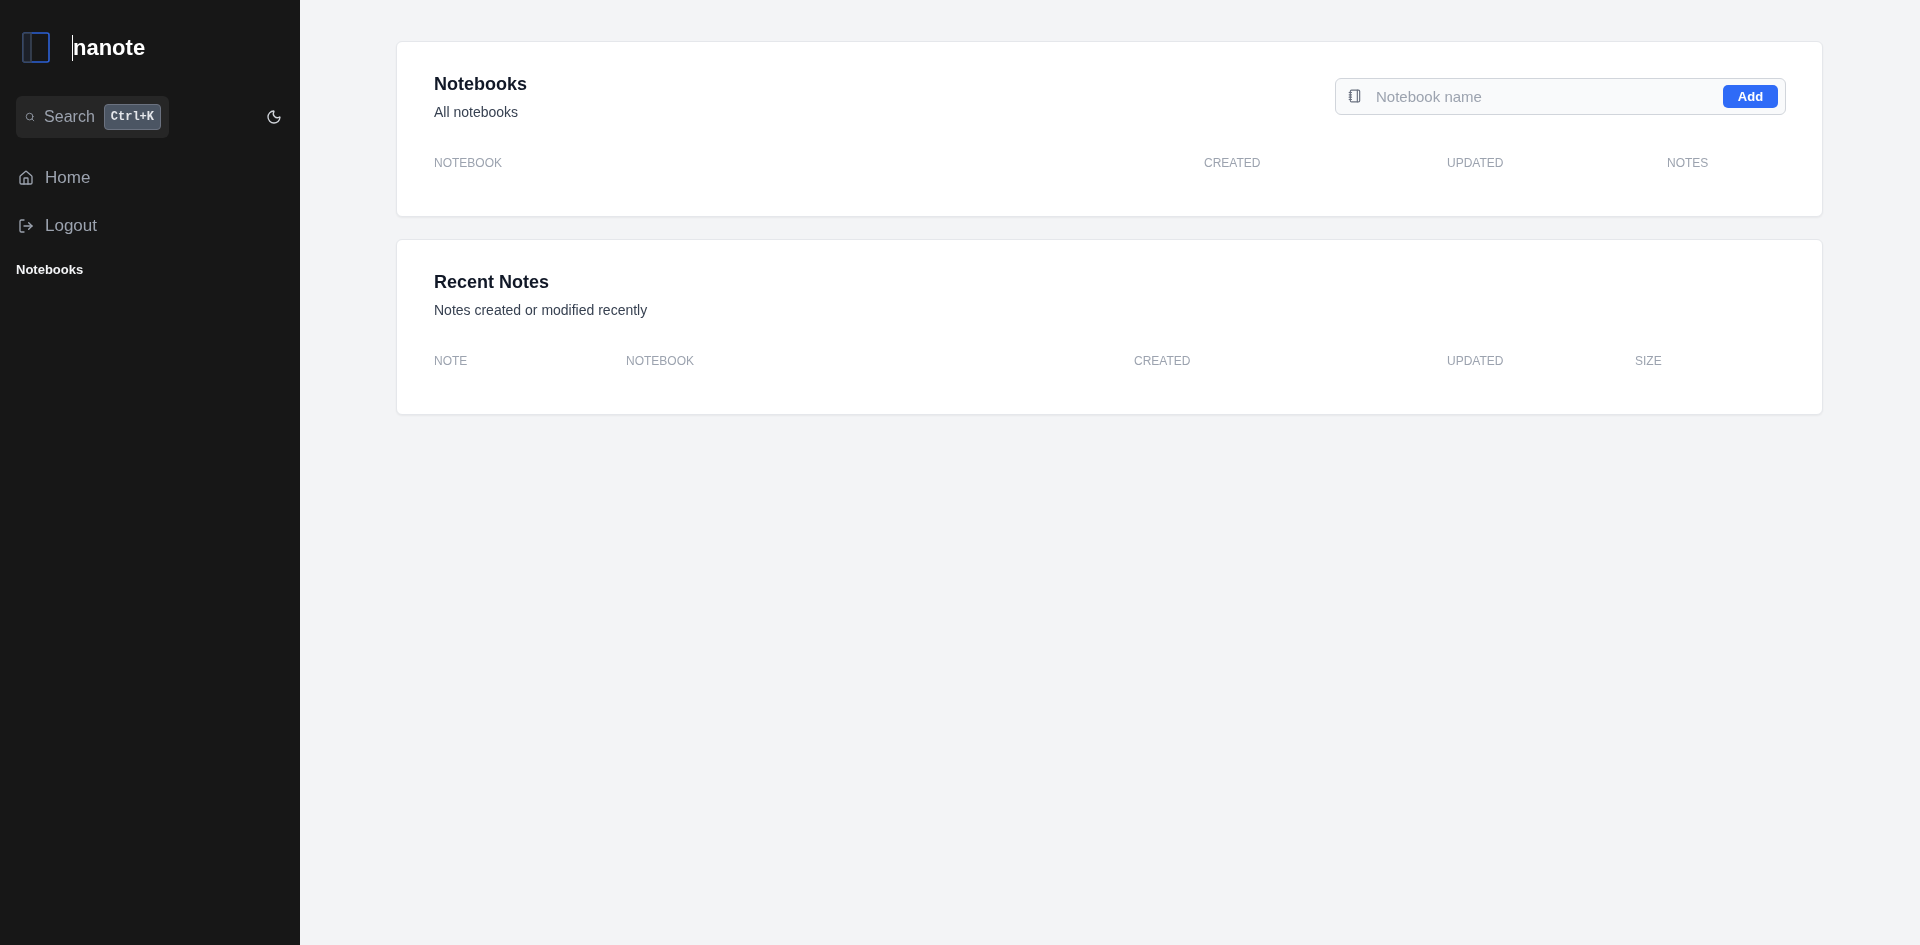  What do you see at coordinates (541, 310) in the screenshot?
I see `card-subtitle: Notes created or modified recently` at bounding box center [541, 310].